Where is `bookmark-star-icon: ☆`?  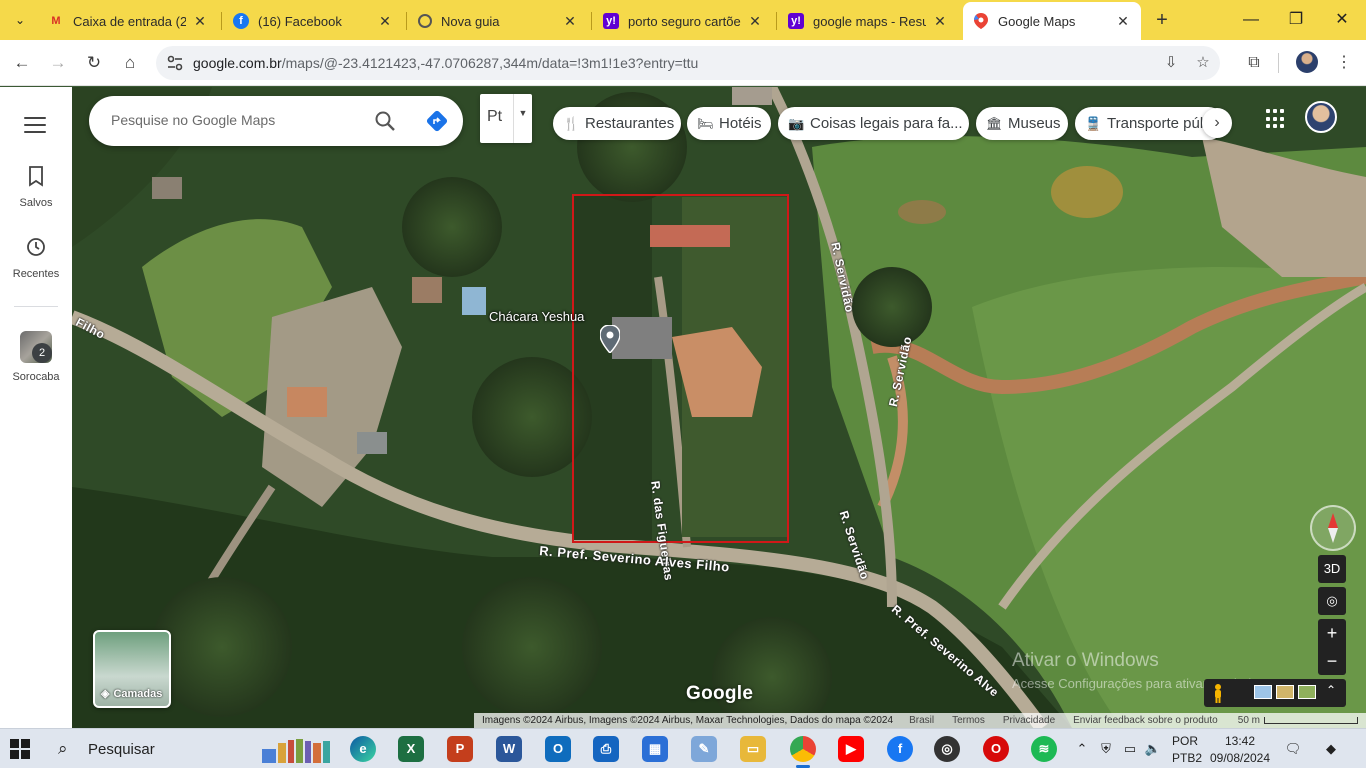 bookmark-star-icon: ☆ is located at coordinates (1203, 63).